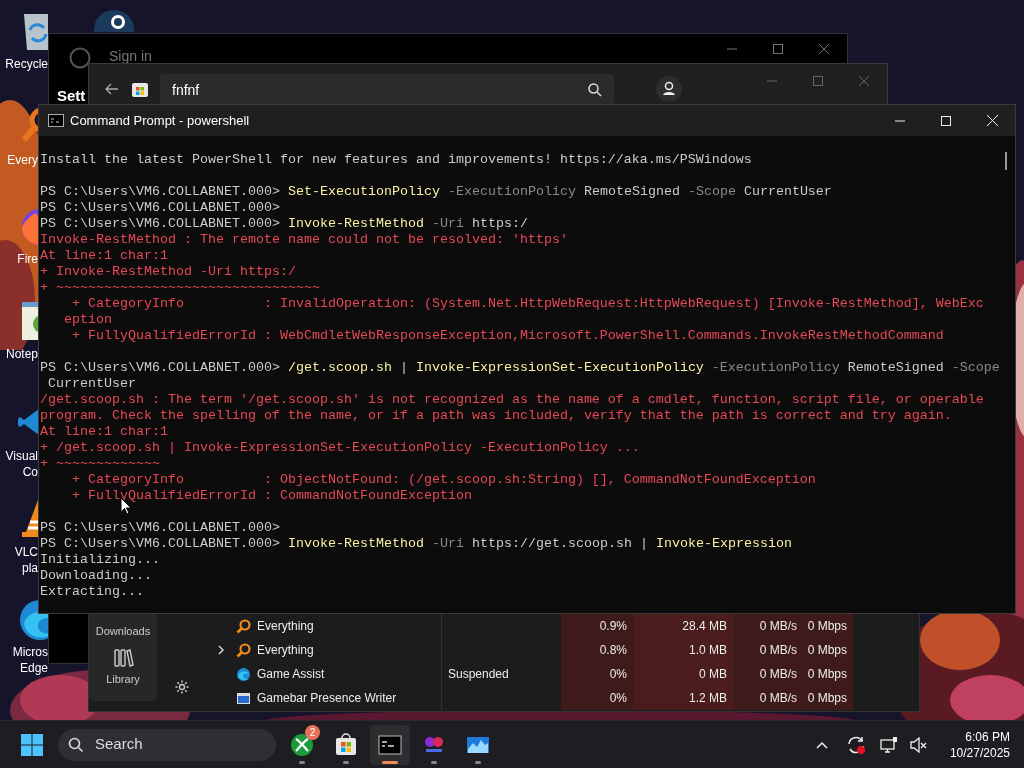 This screenshot has width=1024, height=768. I want to click on back-arrow-icon, so click(112, 89).